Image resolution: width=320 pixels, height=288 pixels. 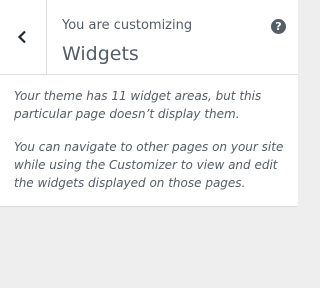 I want to click on help-button: ?, so click(x=278, y=26).